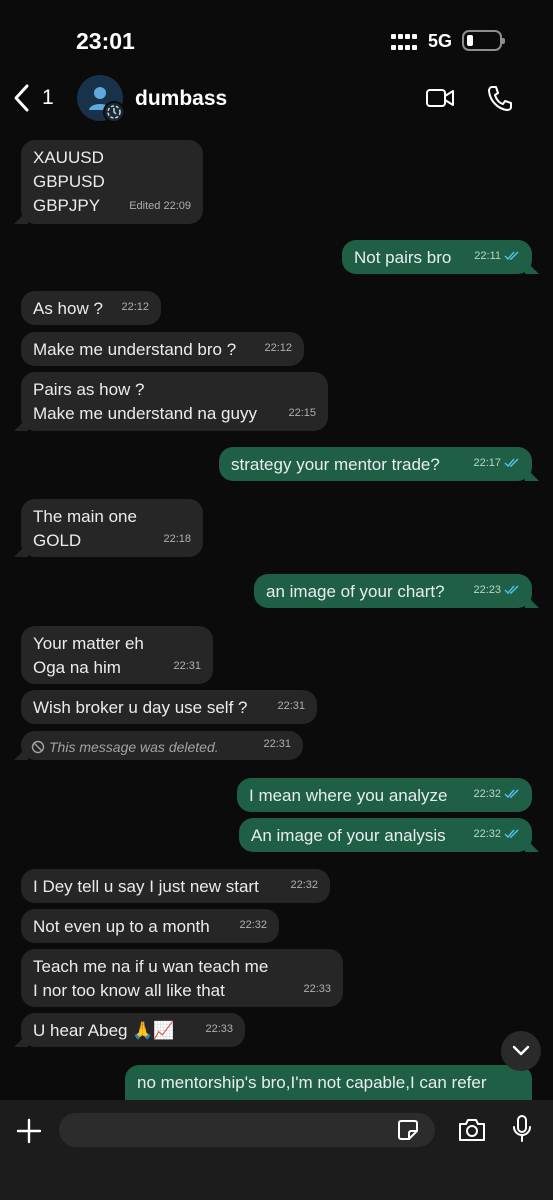  I want to click on unread-count: 1, so click(48, 97).